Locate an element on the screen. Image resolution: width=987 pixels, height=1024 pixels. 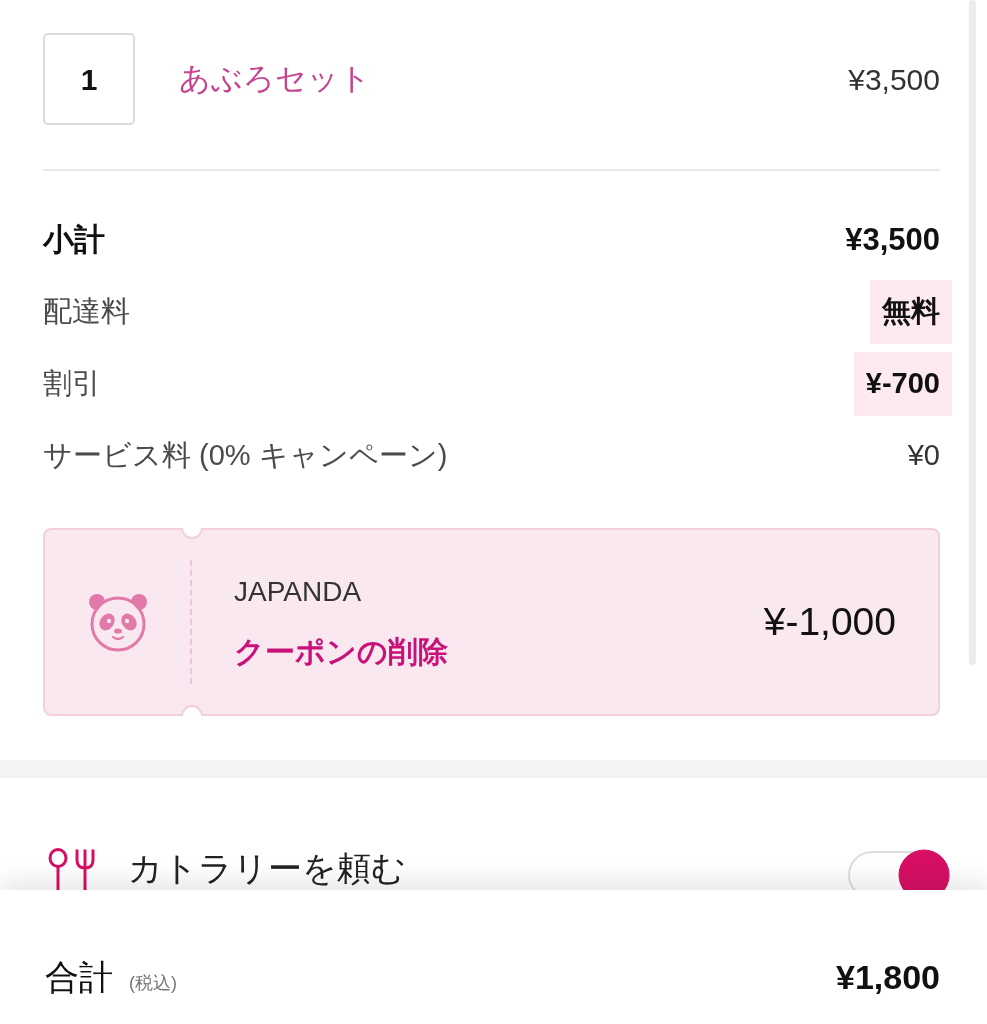
cutlery-toggle is located at coordinates (899, 868).